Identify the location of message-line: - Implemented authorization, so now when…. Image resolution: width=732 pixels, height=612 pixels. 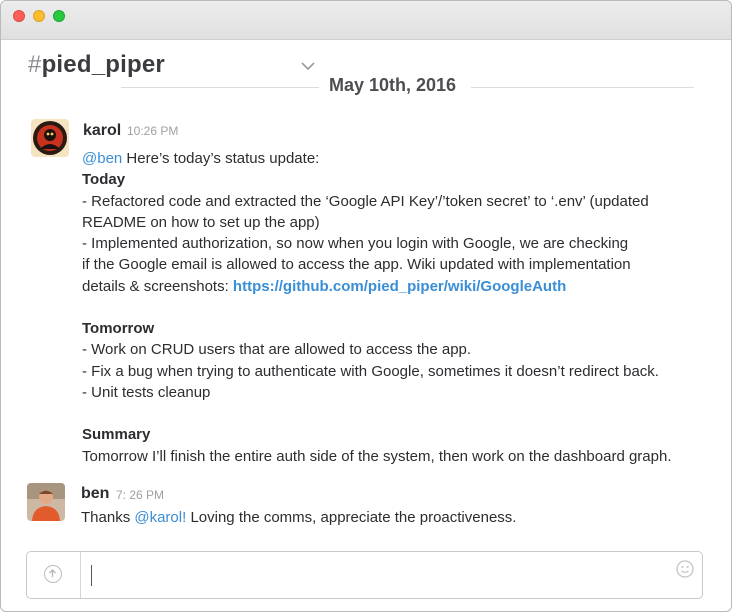
(355, 244).